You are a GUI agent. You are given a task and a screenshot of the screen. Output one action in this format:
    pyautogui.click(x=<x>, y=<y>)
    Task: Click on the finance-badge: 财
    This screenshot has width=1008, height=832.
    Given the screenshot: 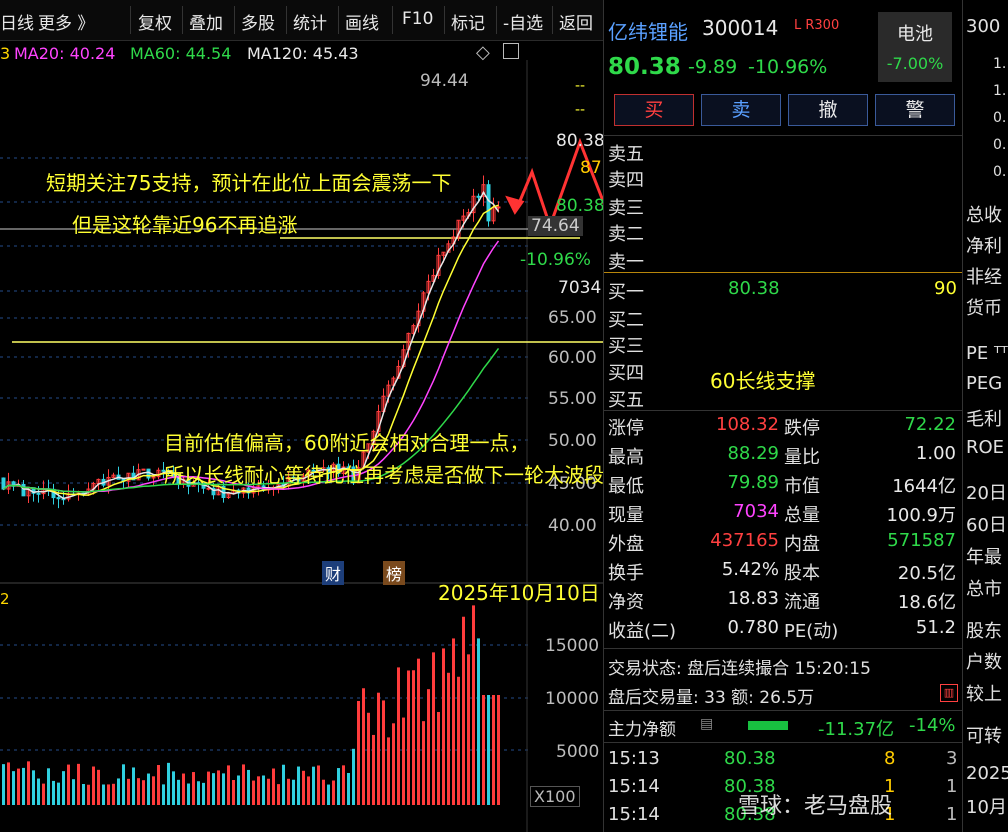 What is the action you would take?
    pyautogui.click(x=333, y=573)
    